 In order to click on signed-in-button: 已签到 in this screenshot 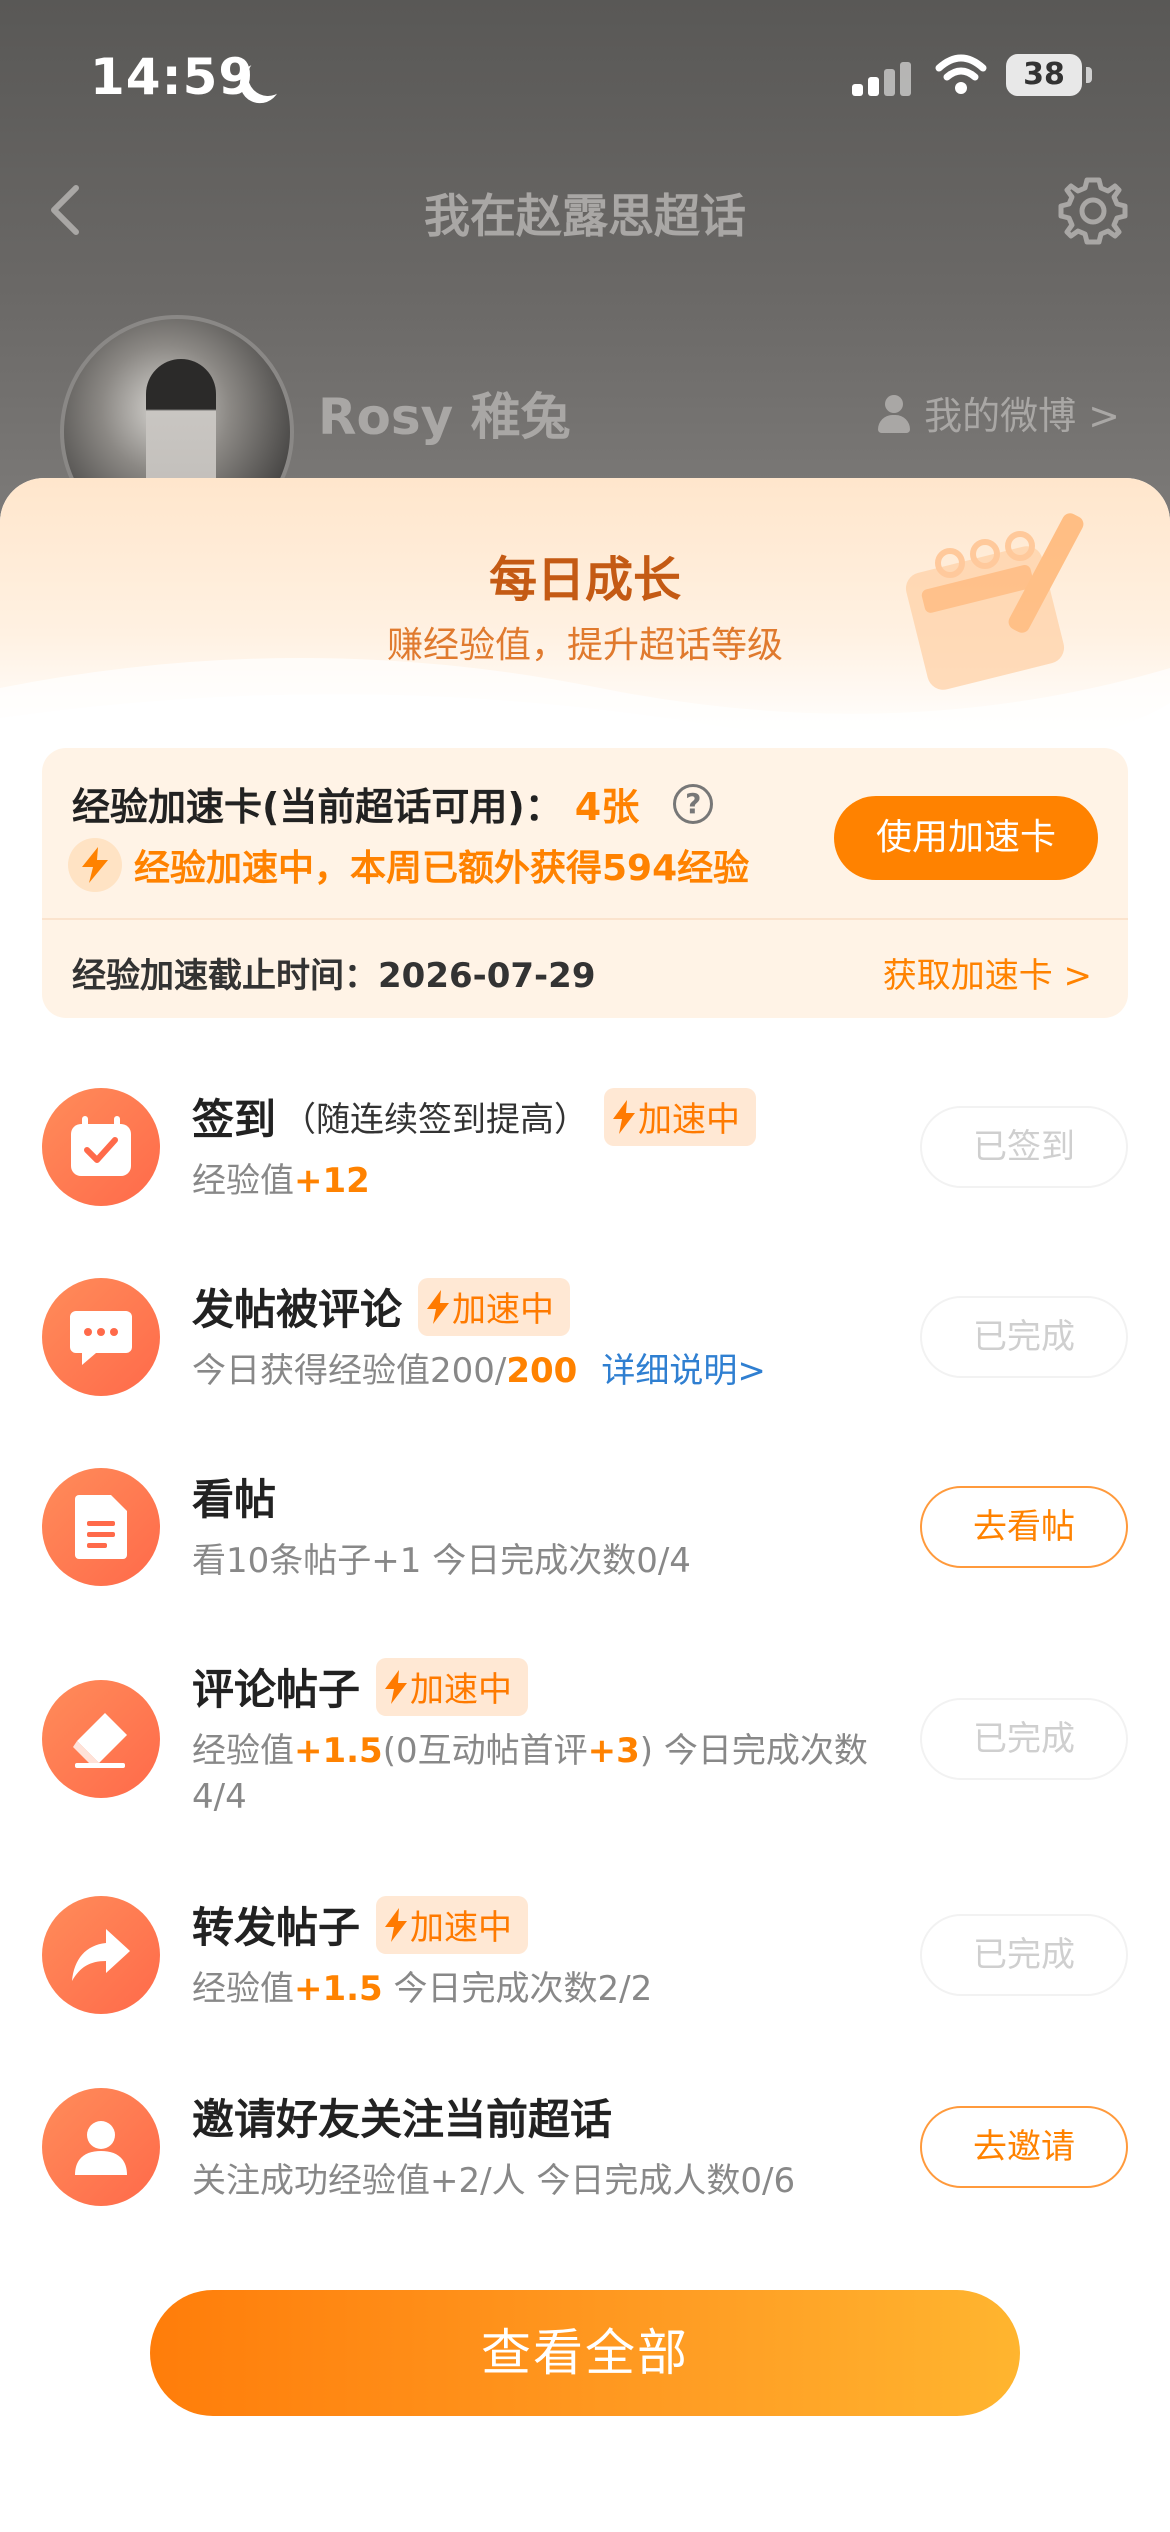, I will do `click(1024, 1147)`.